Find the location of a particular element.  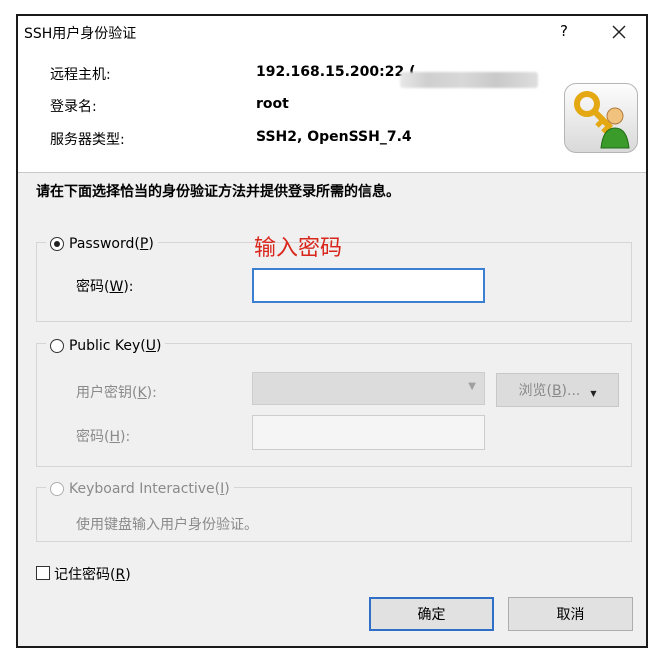

keyboard-interactive-radio: Keyboard Interactive(I) is located at coordinates (140, 489).